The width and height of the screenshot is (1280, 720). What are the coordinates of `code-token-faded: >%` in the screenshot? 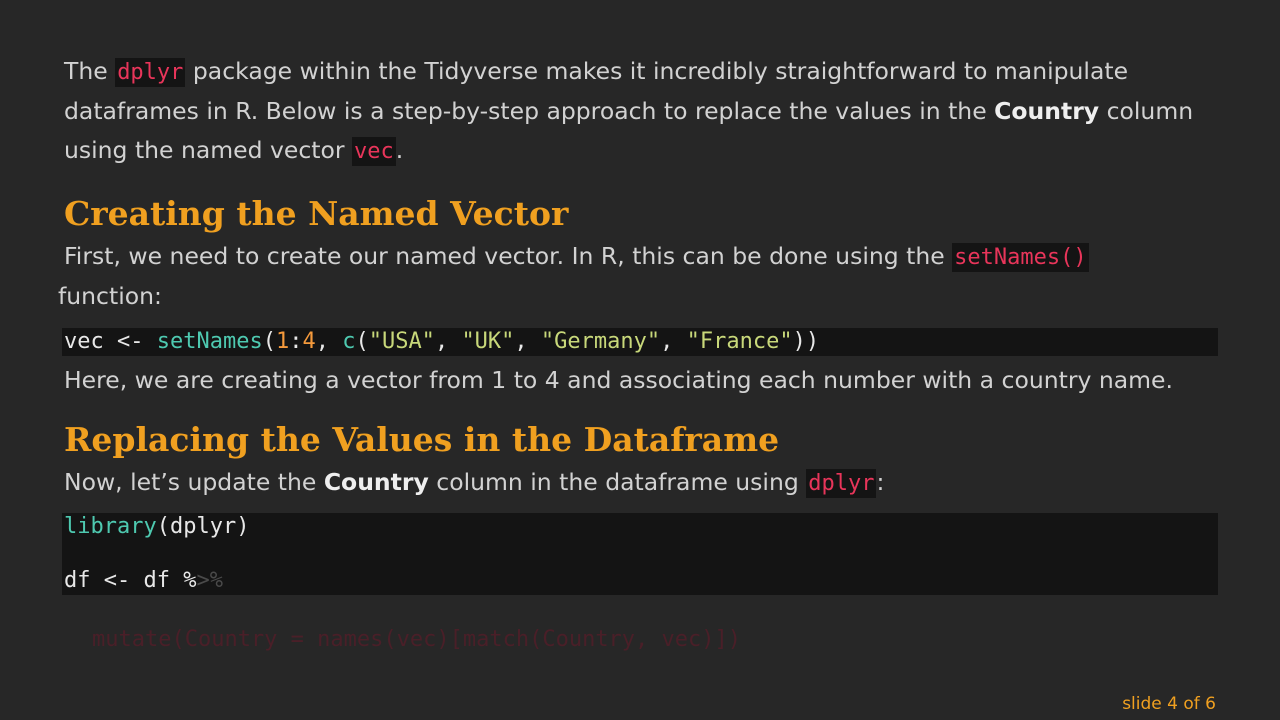 It's located at (209, 580).